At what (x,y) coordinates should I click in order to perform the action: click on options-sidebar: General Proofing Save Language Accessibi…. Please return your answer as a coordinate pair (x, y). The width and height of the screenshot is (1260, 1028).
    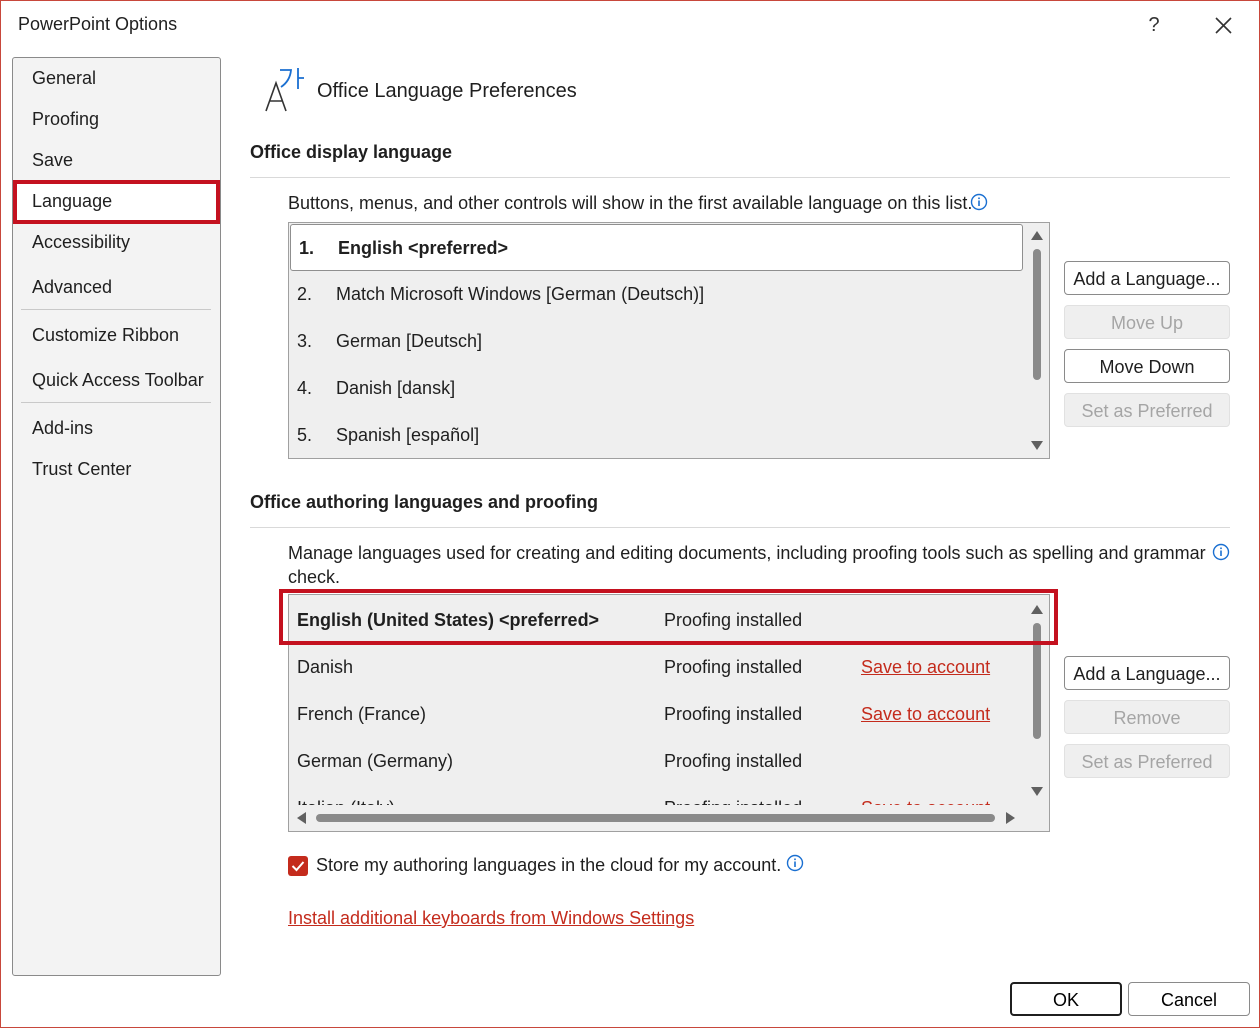
    Looking at the image, I should click on (116, 516).